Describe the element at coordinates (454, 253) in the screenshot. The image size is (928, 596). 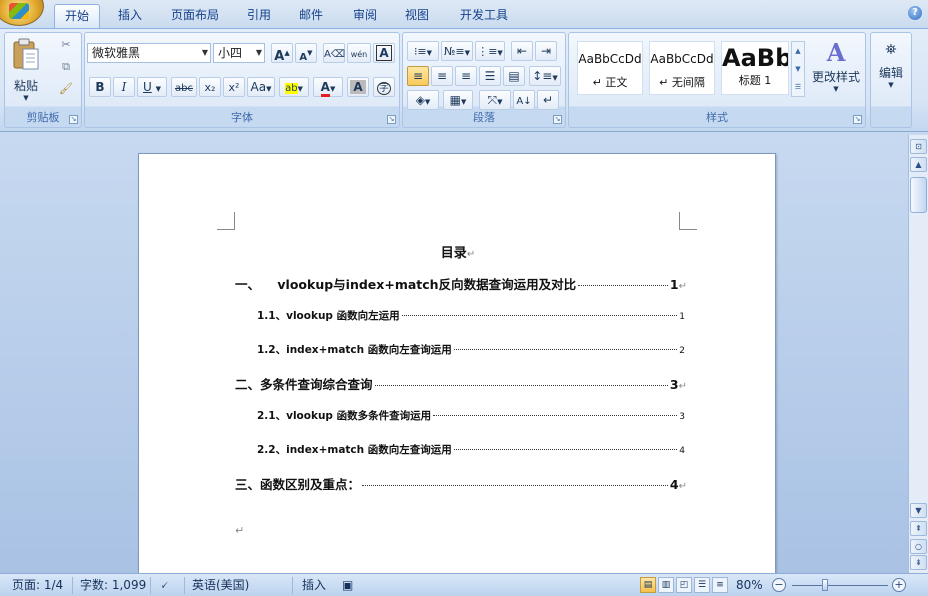
I see `toc-title-text: 目录` at that location.